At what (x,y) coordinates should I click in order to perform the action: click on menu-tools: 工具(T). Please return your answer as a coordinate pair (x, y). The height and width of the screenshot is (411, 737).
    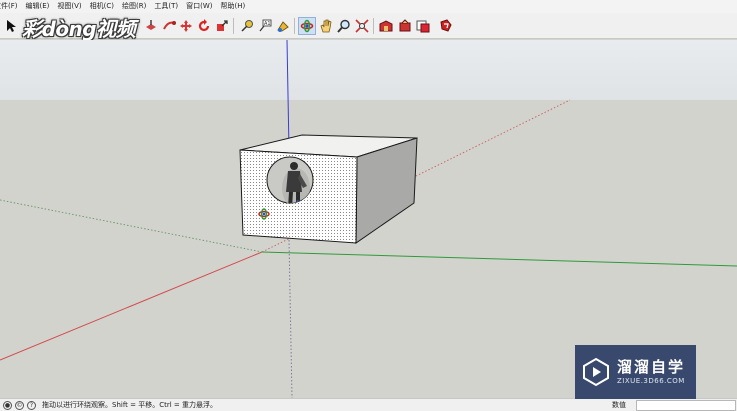
    Looking at the image, I should click on (166, 6).